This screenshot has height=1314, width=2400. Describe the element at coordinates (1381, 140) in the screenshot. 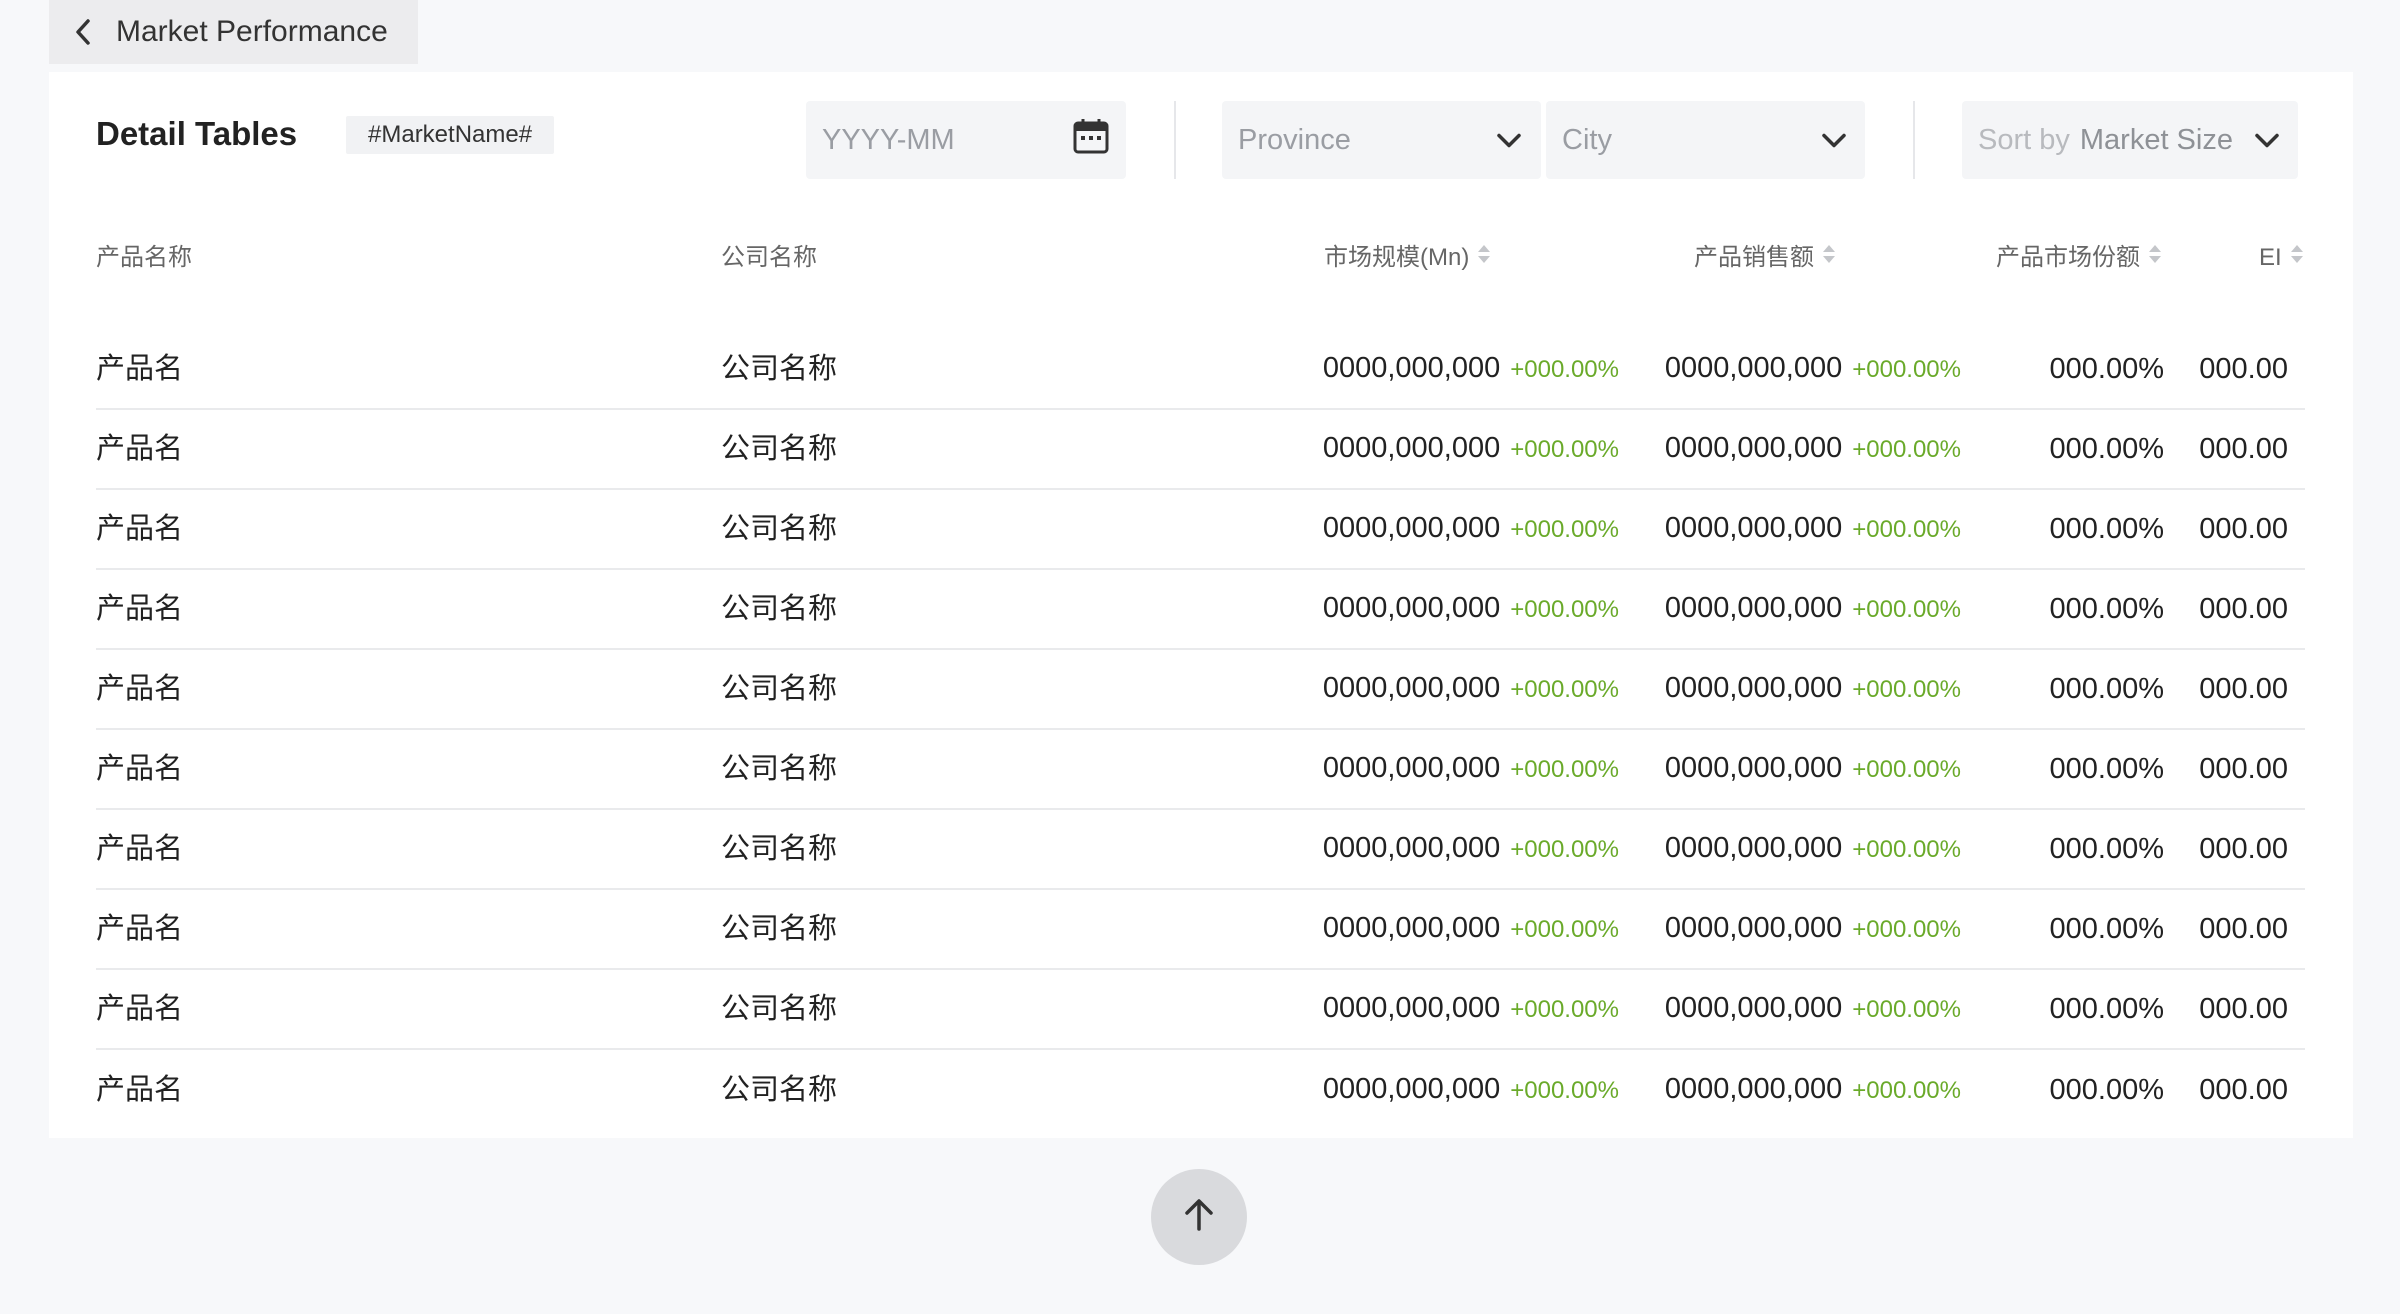

I see `province-select: Province` at that location.